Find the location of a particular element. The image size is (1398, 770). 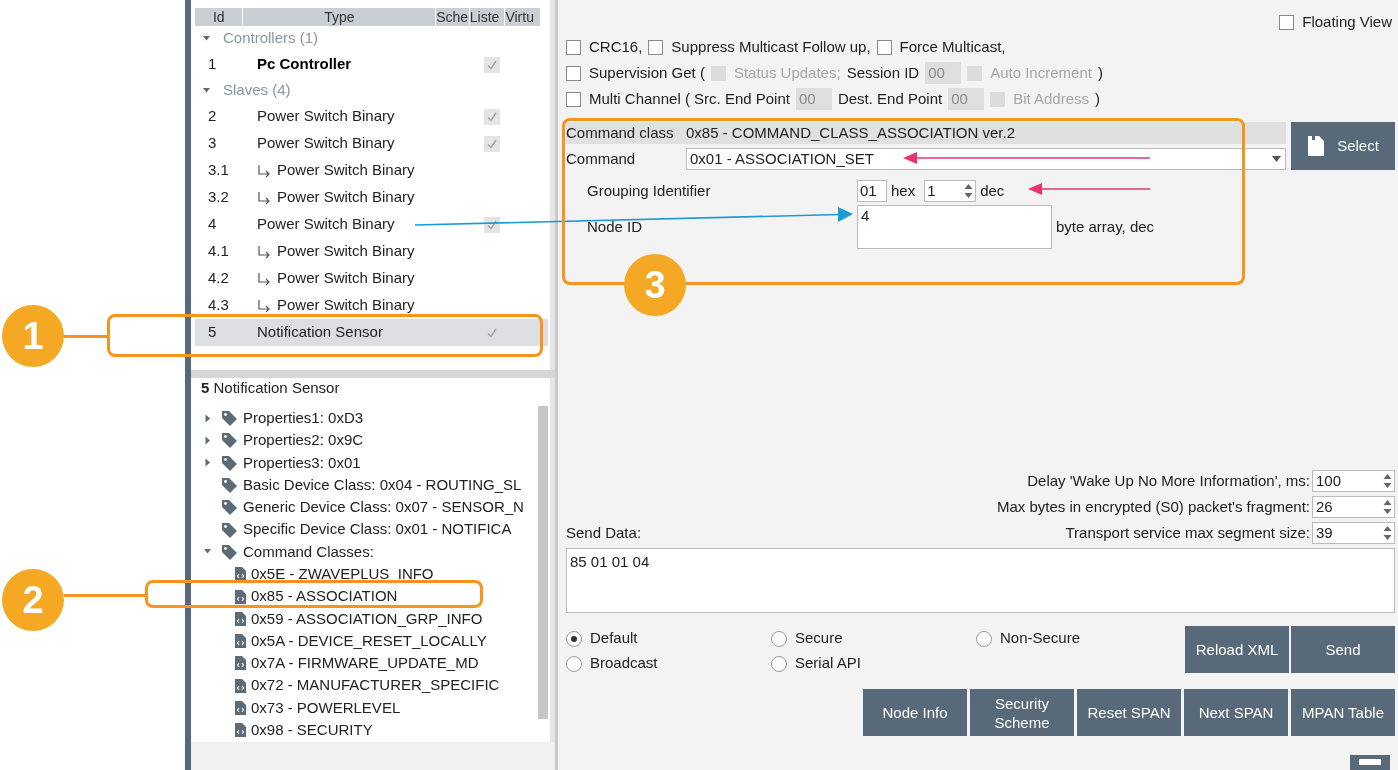

tree-item: Command Classes: is located at coordinates (364, 552).